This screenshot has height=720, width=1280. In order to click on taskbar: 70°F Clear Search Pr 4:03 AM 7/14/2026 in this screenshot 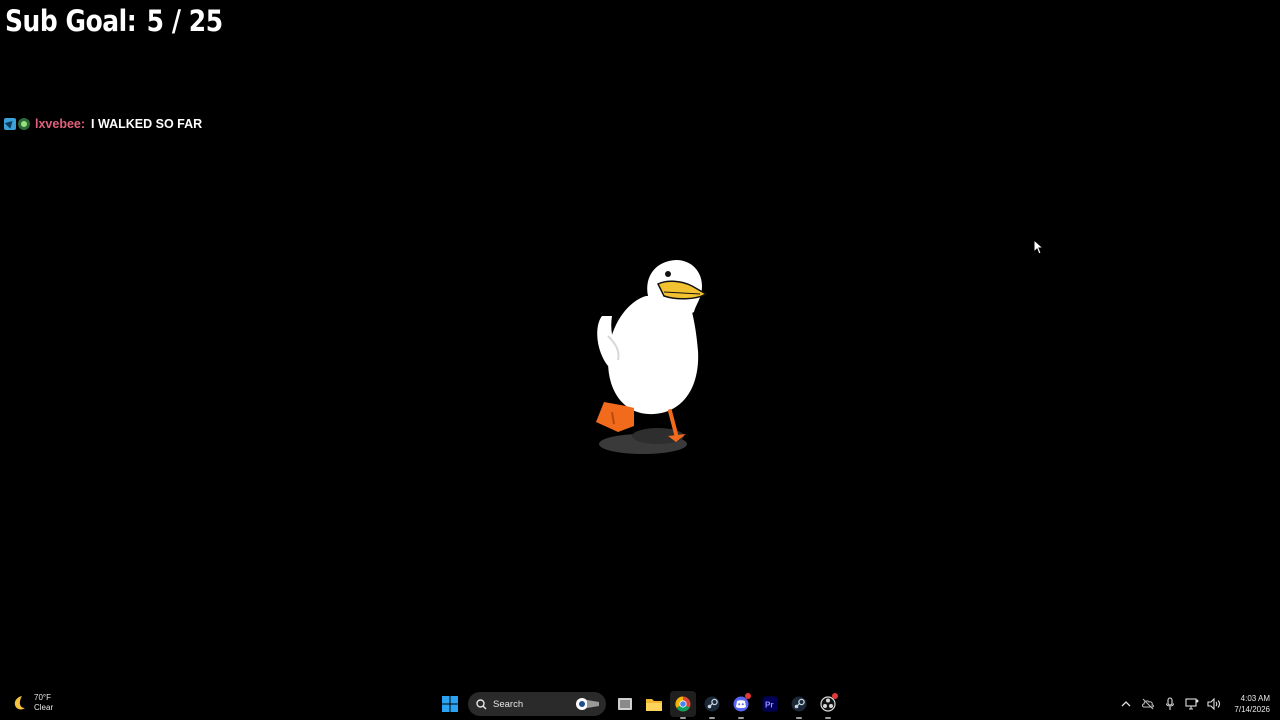, I will do `click(640, 704)`.